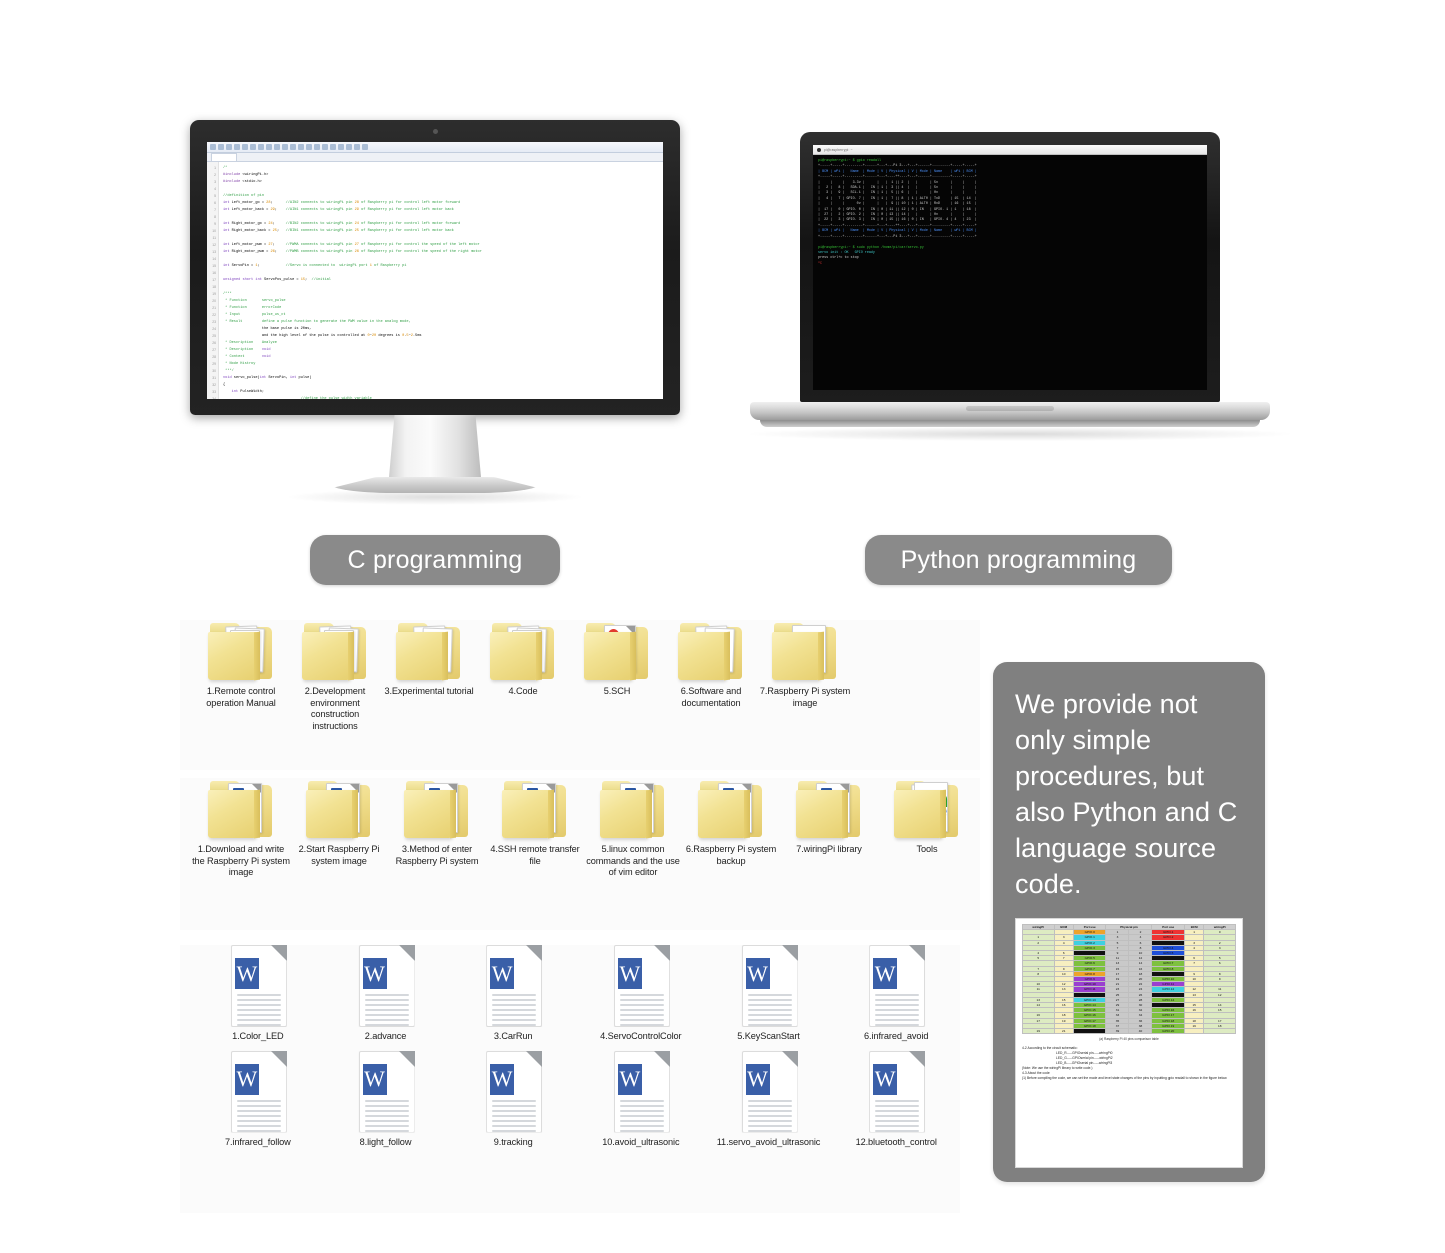 The height and width of the screenshot is (1253, 1445). What do you see at coordinates (285, 147) in the screenshot?
I see `find-icon` at bounding box center [285, 147].